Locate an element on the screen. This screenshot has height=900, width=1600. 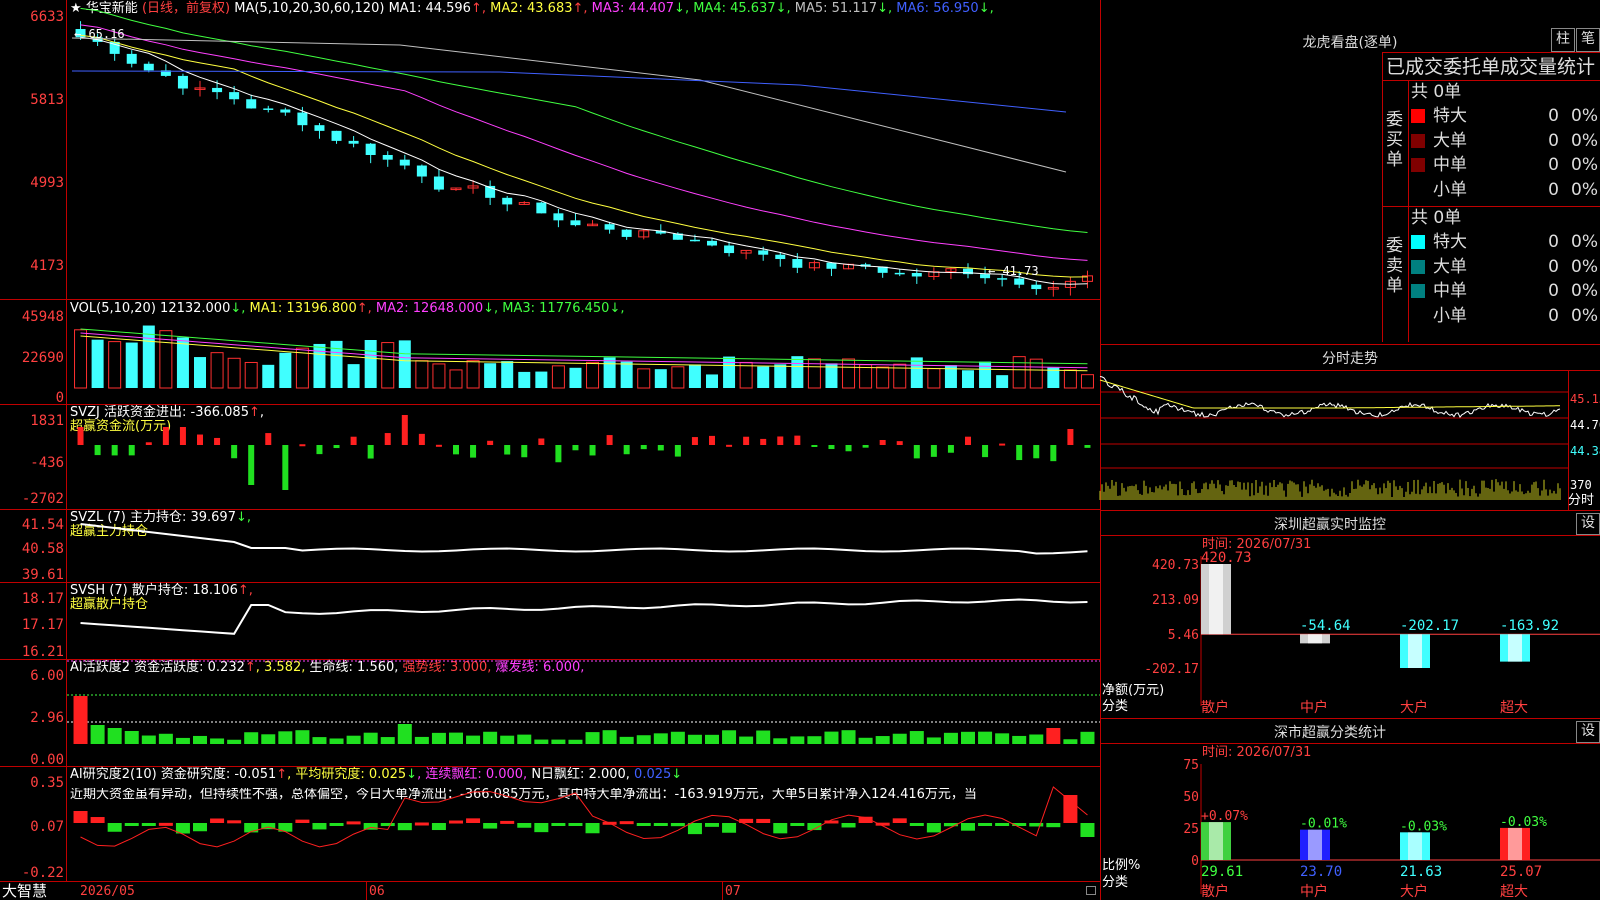
buy-rows: 特大 0 0% 大单 0 0% 中单 0 0% 小单 0 0% is located at coordinates (1505, 154).